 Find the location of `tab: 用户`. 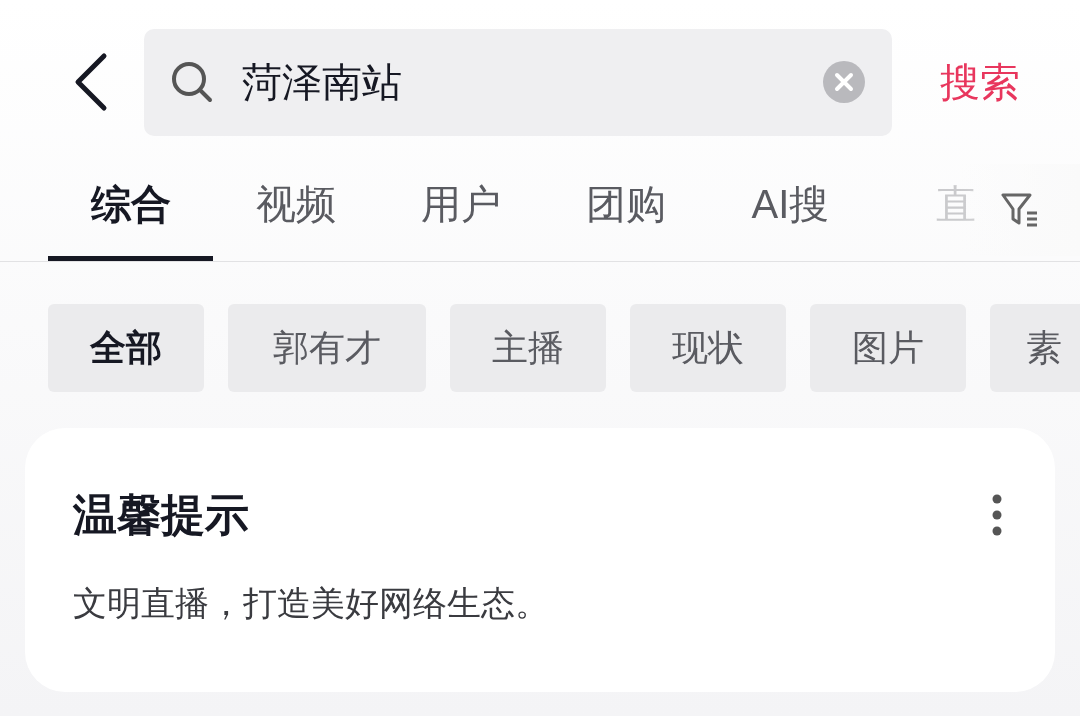

tab: 用户 is located at coordinates (460, 212).